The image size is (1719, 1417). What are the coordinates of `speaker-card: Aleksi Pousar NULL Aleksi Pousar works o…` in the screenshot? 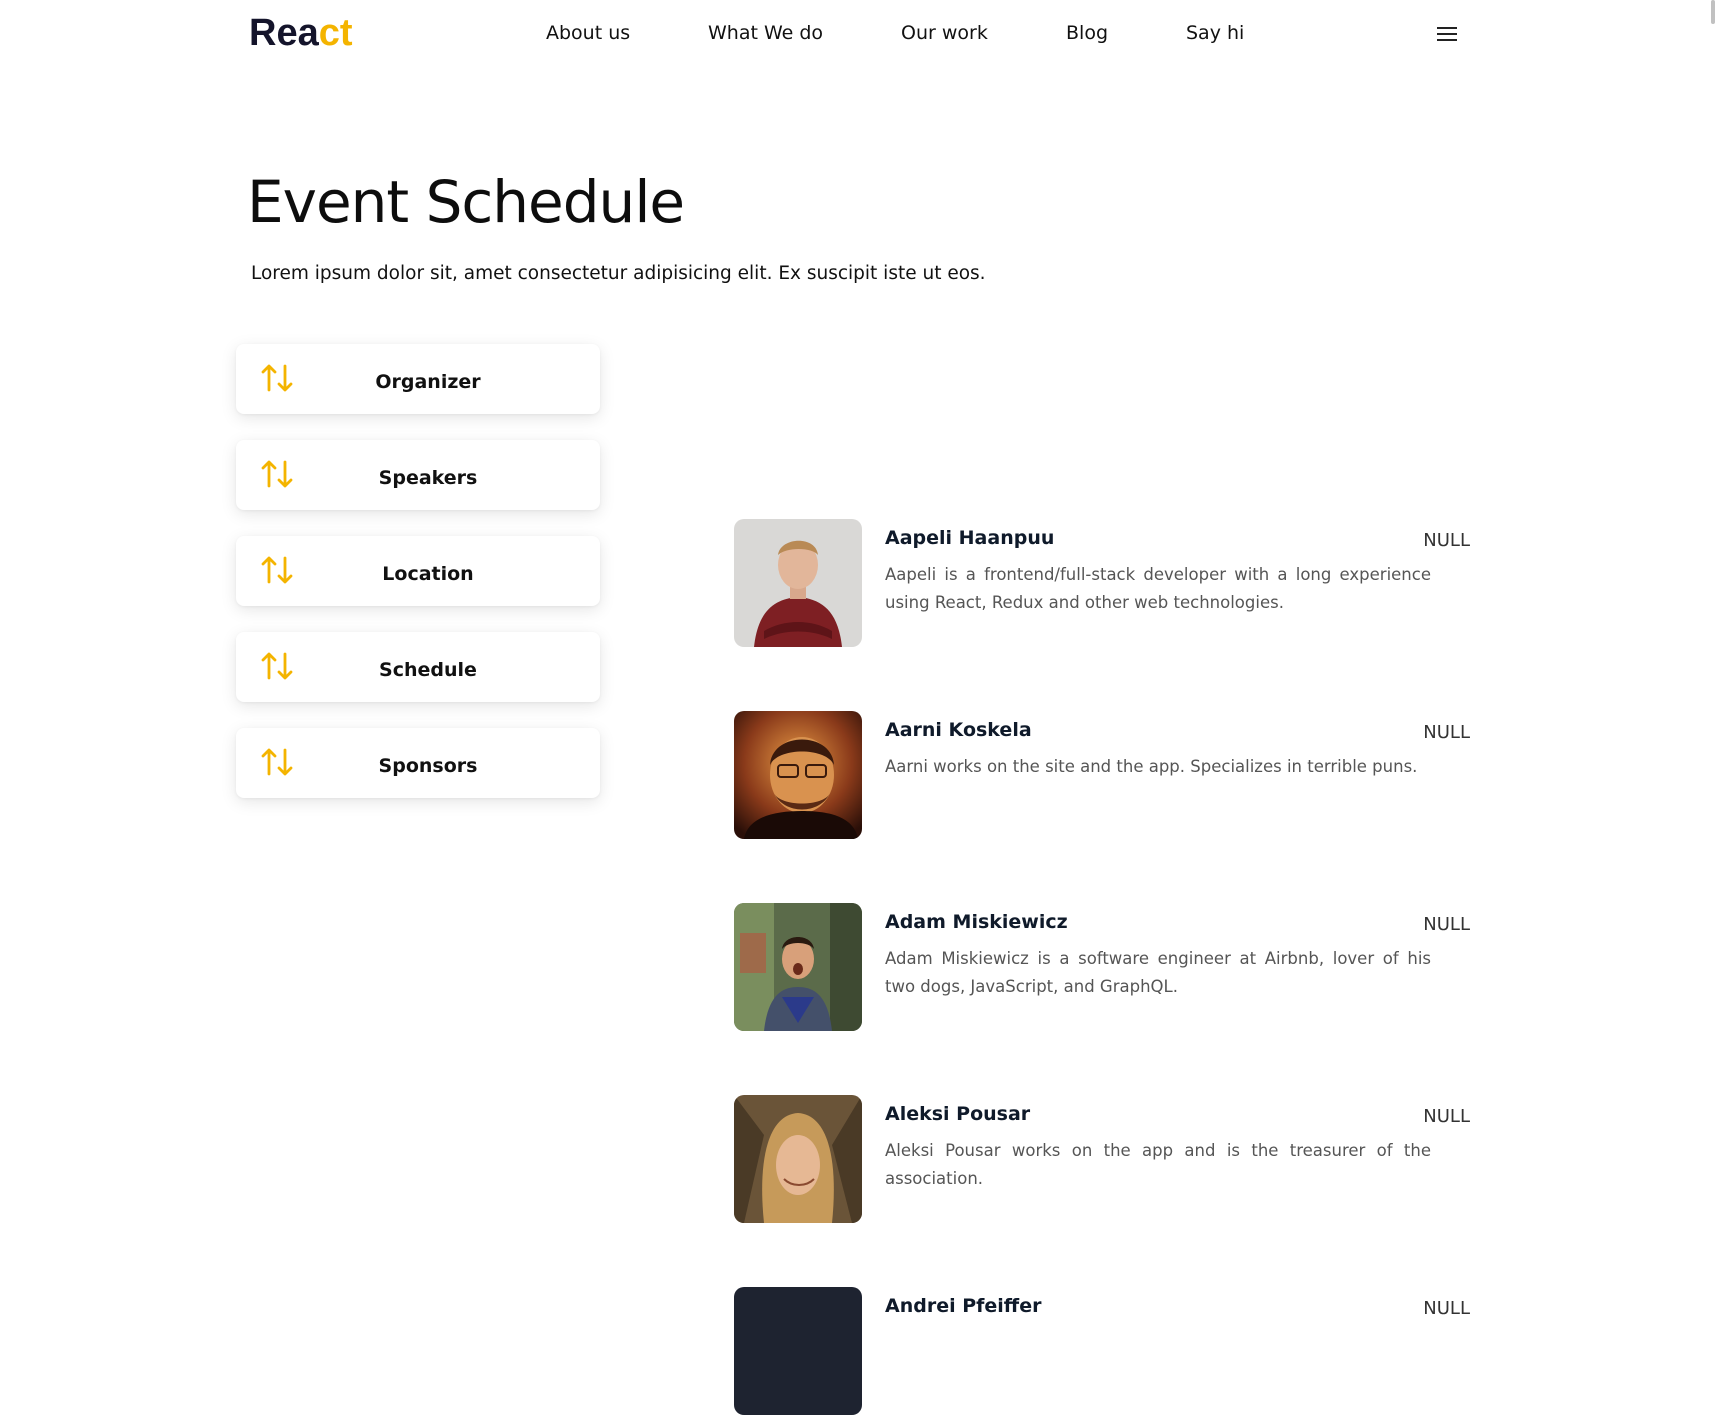 It's located at (1102, 1160).